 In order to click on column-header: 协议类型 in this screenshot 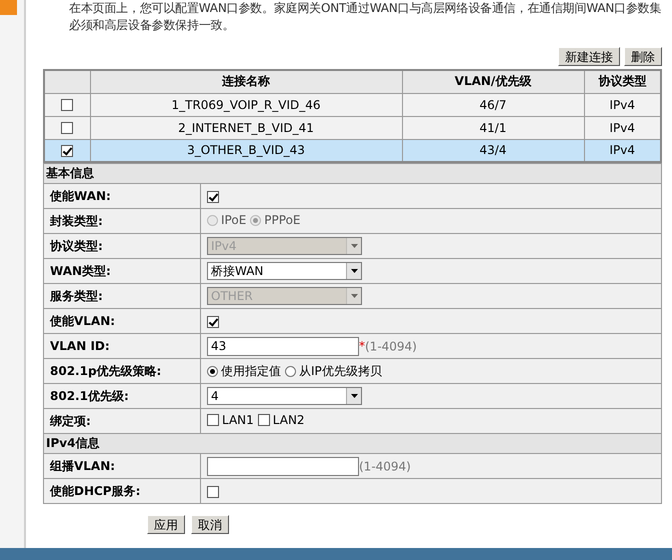, I will do `click(622, 81)`.